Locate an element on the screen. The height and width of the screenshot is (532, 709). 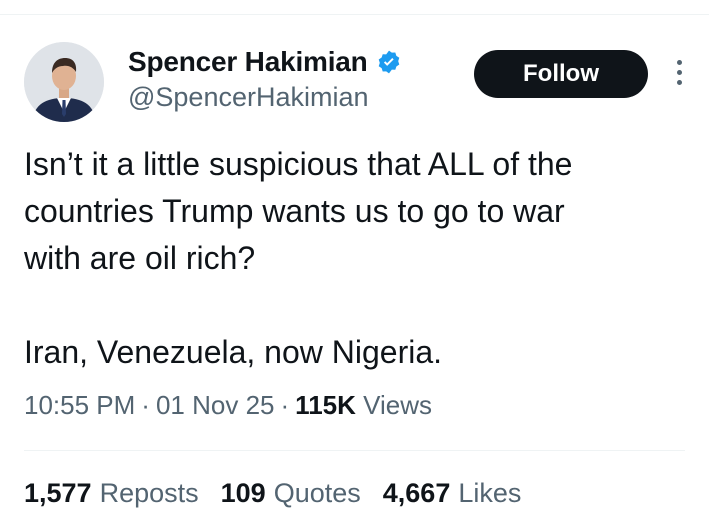
avatar-image is located at coordinates (64, 82).